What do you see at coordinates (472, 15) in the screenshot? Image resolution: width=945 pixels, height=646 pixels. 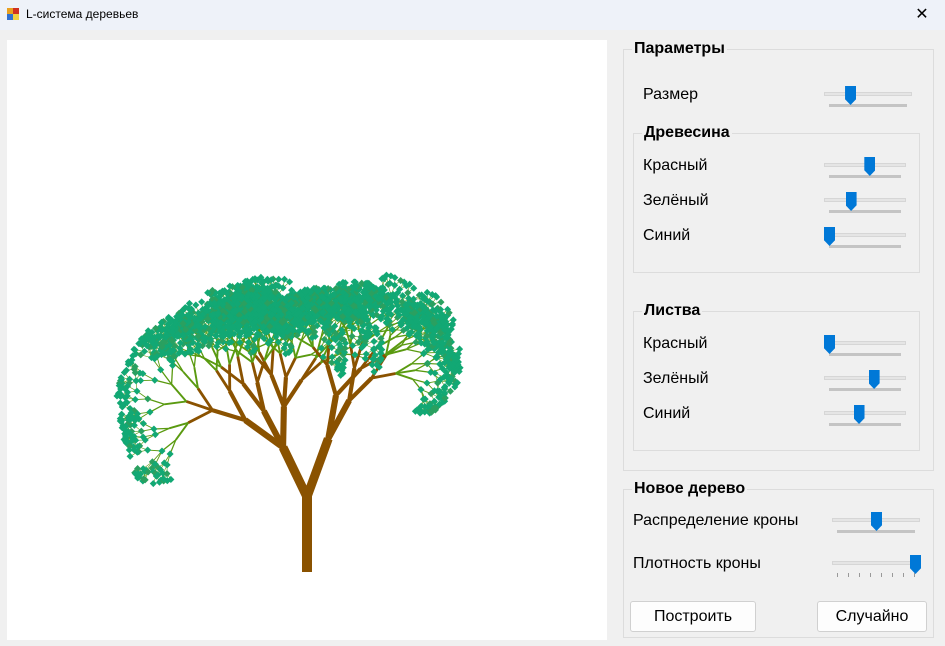 I see `title-bar: L-система деревьев ✕` at bounding box center [472, 15].